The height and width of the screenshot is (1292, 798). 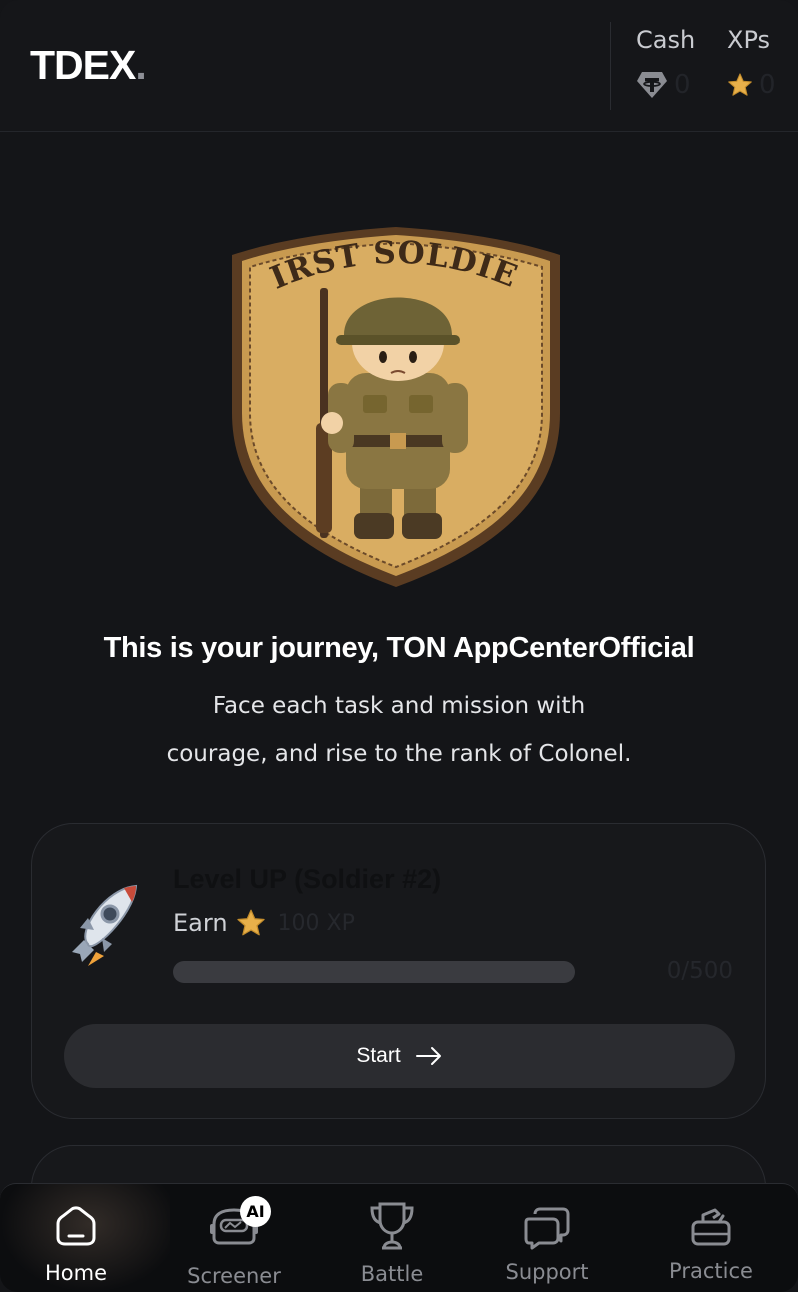 I want to click on xp-value: 0, so click(x=767, y=85).